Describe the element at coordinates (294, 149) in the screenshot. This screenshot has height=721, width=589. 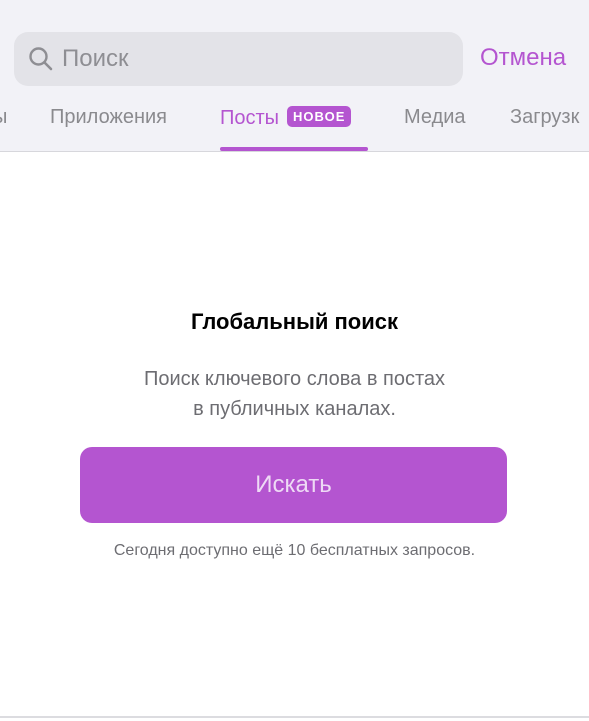
I see `active-tab-indicator` at that location.